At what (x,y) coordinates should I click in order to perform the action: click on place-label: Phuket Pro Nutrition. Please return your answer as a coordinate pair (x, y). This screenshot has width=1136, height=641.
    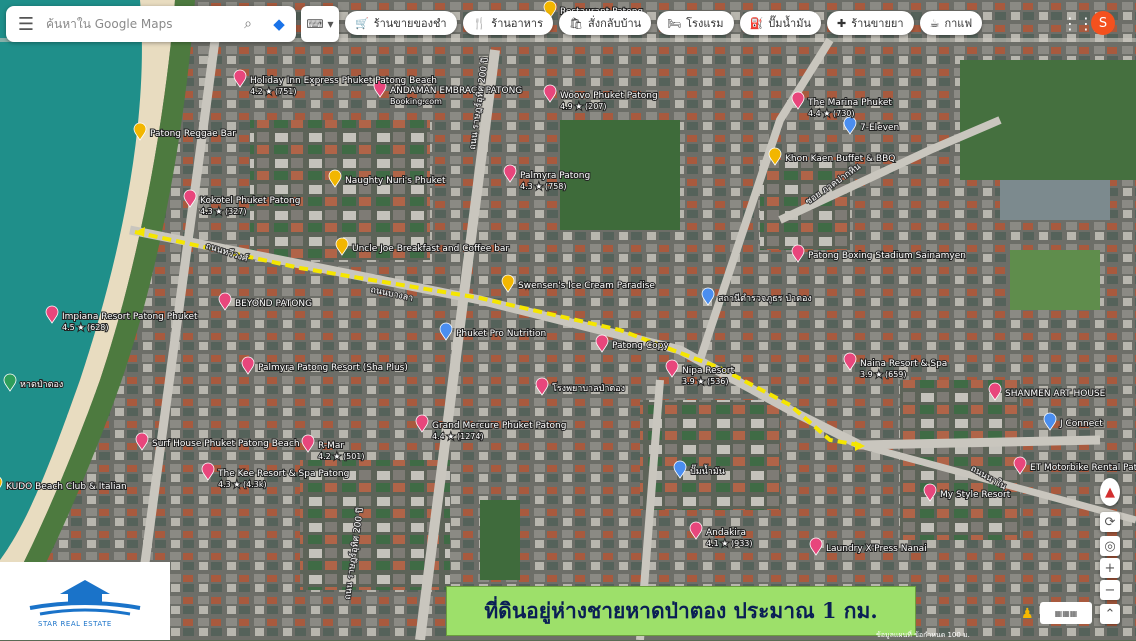
    Looking at the image, I should click on (501, 334).